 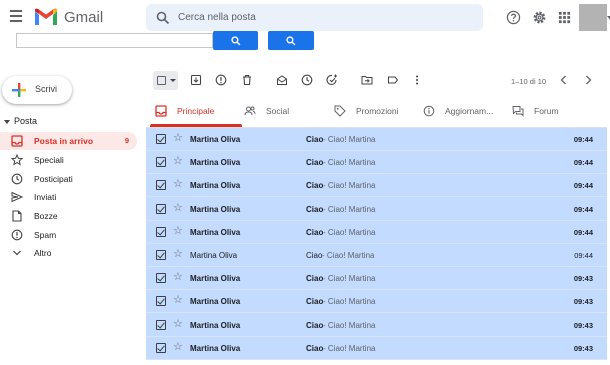 I want to click on sidebar-item-starred: Speciali, so click(x=68, y=160).